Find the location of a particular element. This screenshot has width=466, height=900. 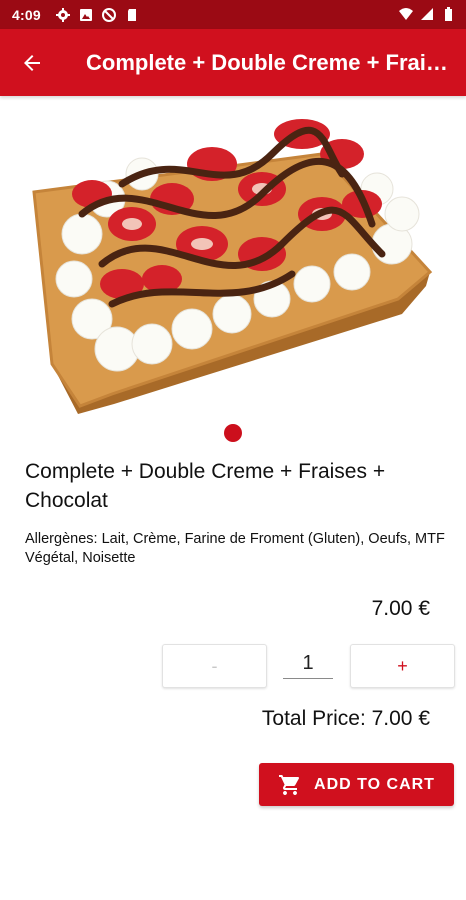

add-to-cart-label: ADD TO CART is located at coordinates (374, 784).